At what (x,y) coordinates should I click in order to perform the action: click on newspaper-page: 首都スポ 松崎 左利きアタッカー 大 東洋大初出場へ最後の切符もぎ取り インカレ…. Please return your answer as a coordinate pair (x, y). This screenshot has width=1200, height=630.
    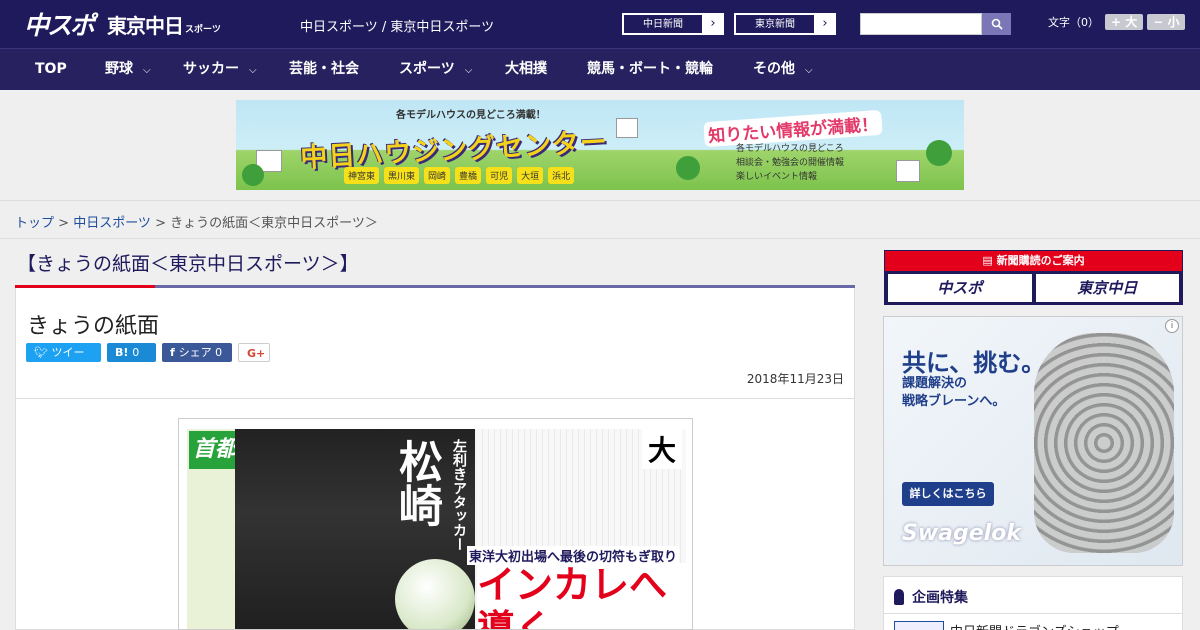
    Looking at the image, I should click on (436, 529).